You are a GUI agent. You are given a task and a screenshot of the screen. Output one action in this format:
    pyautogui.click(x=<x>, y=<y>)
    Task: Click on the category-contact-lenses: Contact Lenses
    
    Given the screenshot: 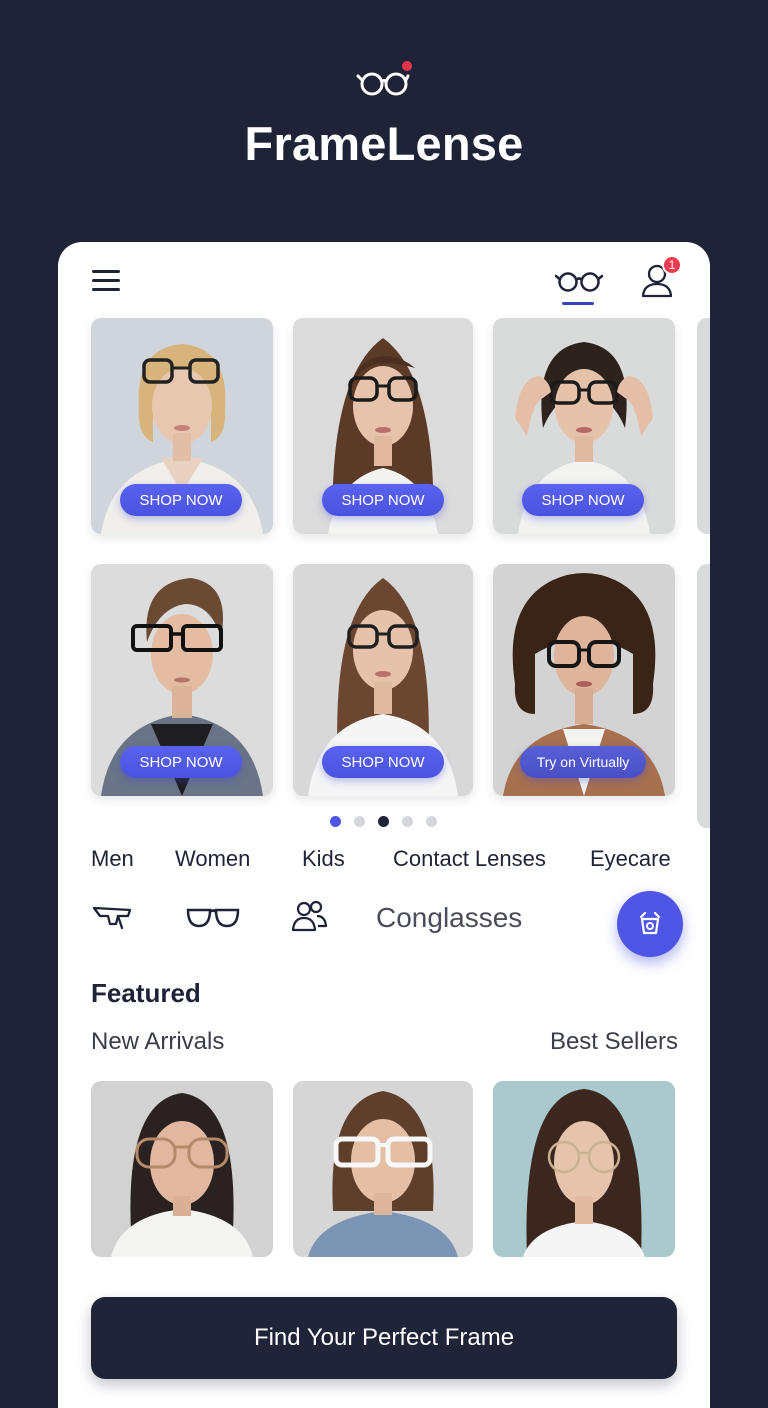 What is the action you would take?
    pyautogui.click(x=469, y=859)
    